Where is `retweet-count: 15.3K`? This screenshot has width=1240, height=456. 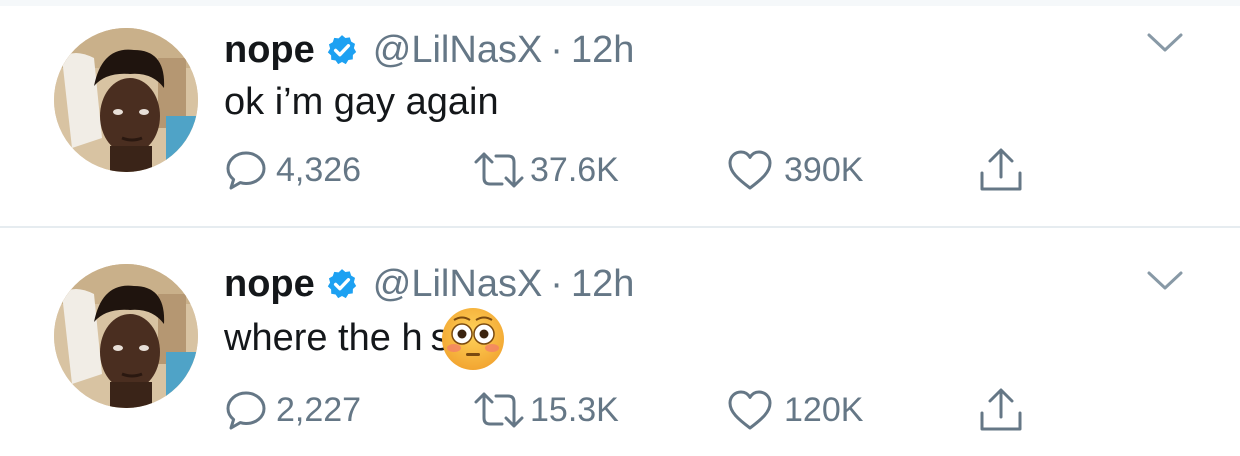
retweet-count: 15.3K is located at coordinates (574, 409).